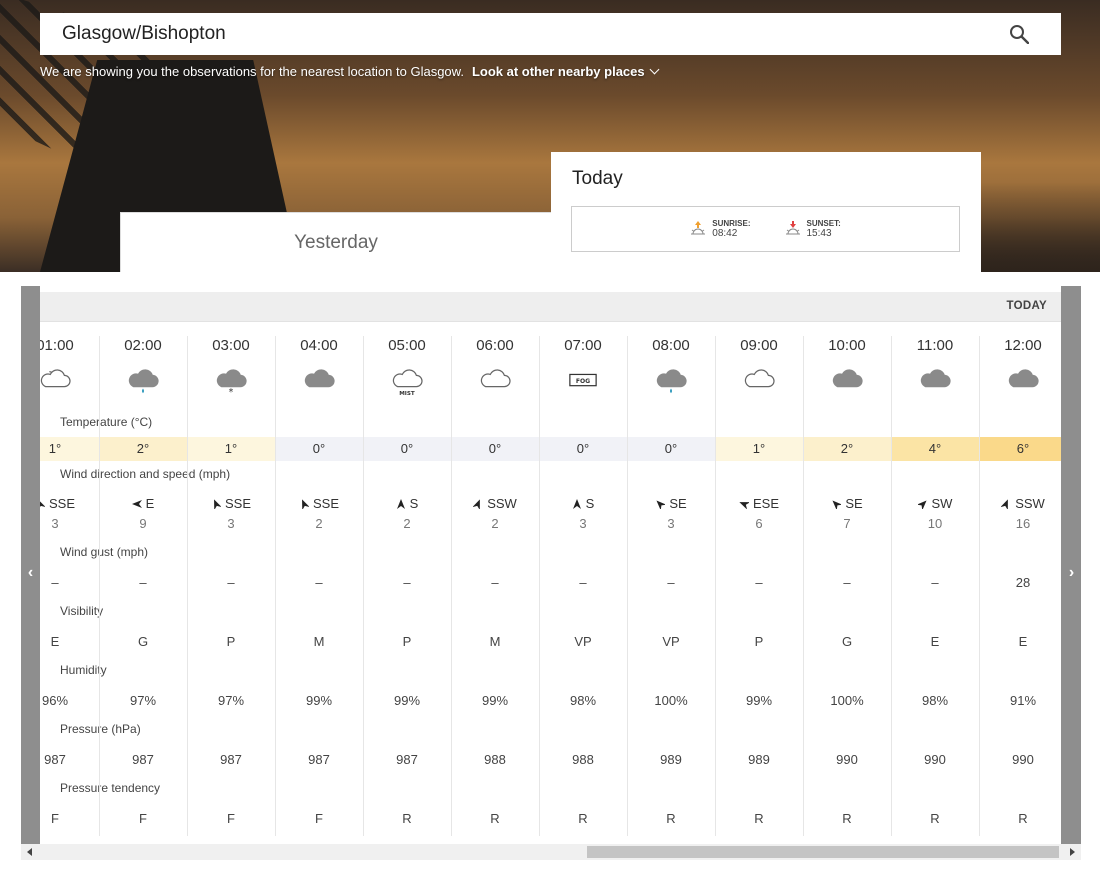  I want to click on nearby-places-link: Look at other nearby places, so click(566, 71).